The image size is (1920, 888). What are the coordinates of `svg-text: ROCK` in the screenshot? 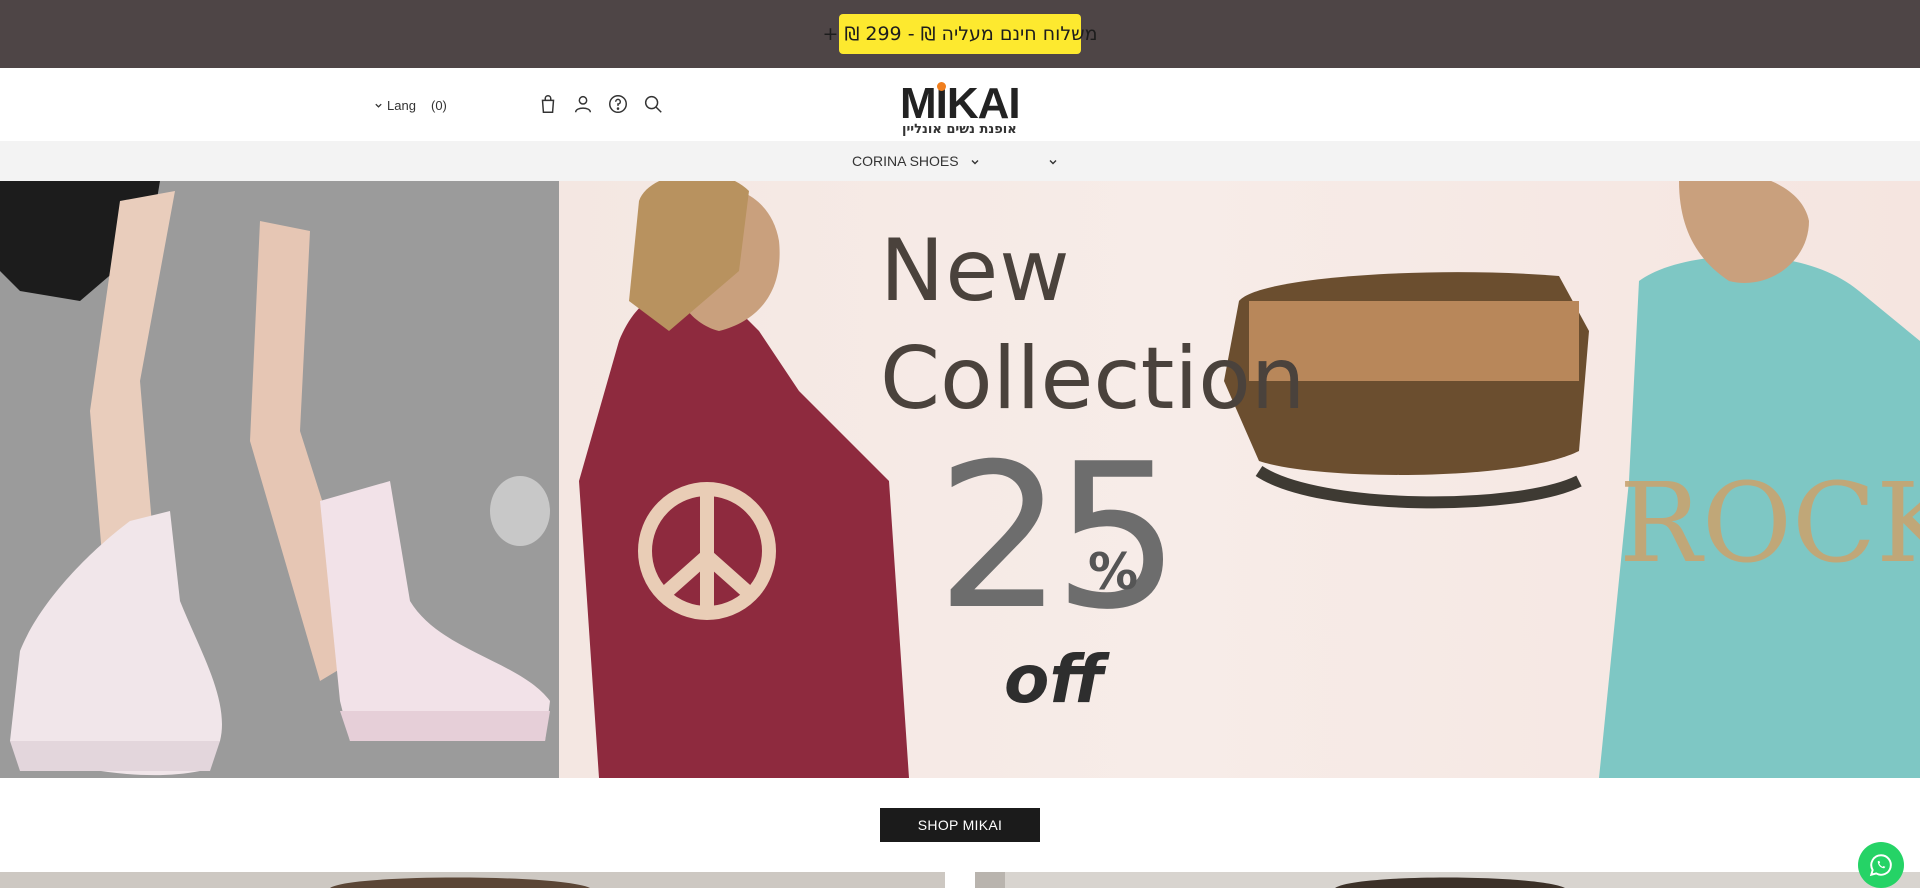 It's located at (1769, 523).